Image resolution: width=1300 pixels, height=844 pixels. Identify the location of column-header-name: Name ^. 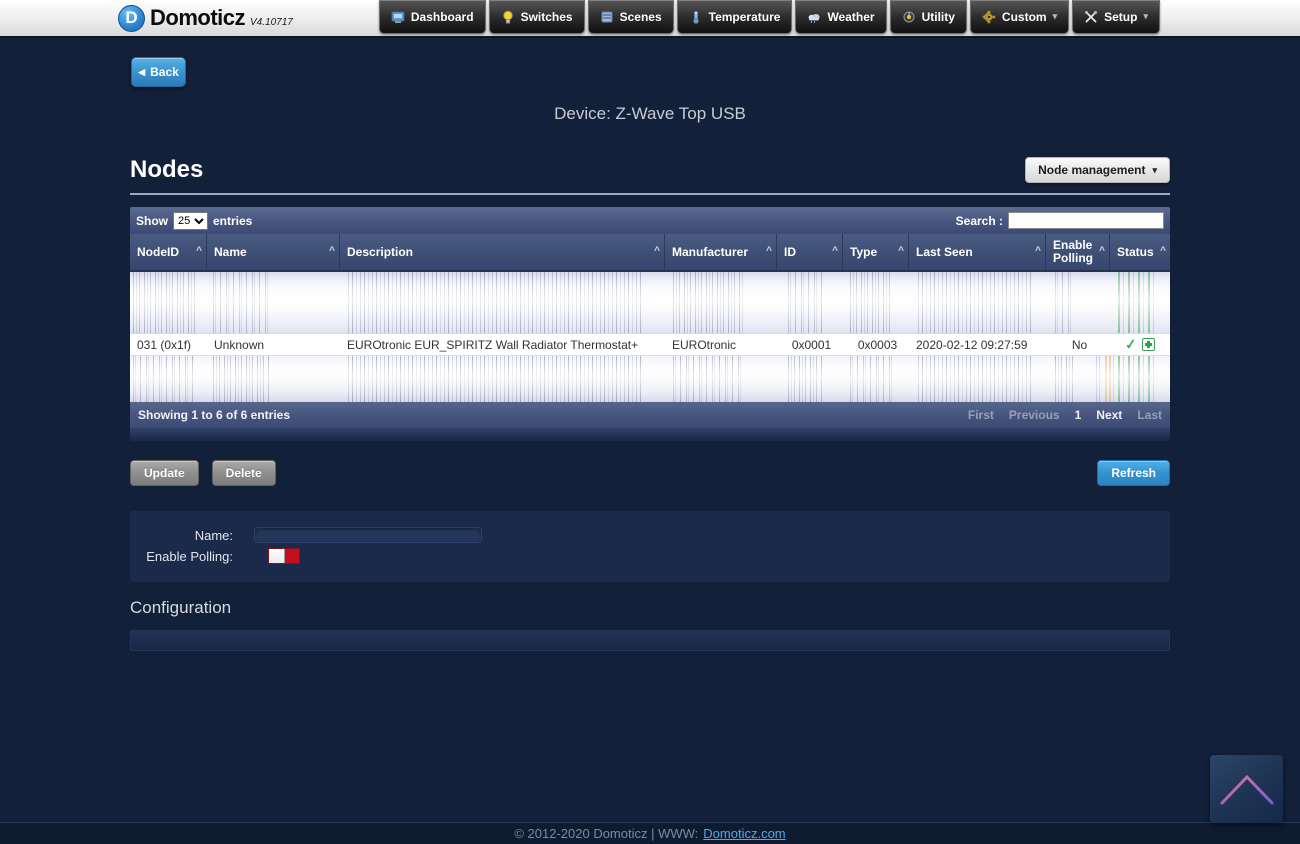
(273, 252).